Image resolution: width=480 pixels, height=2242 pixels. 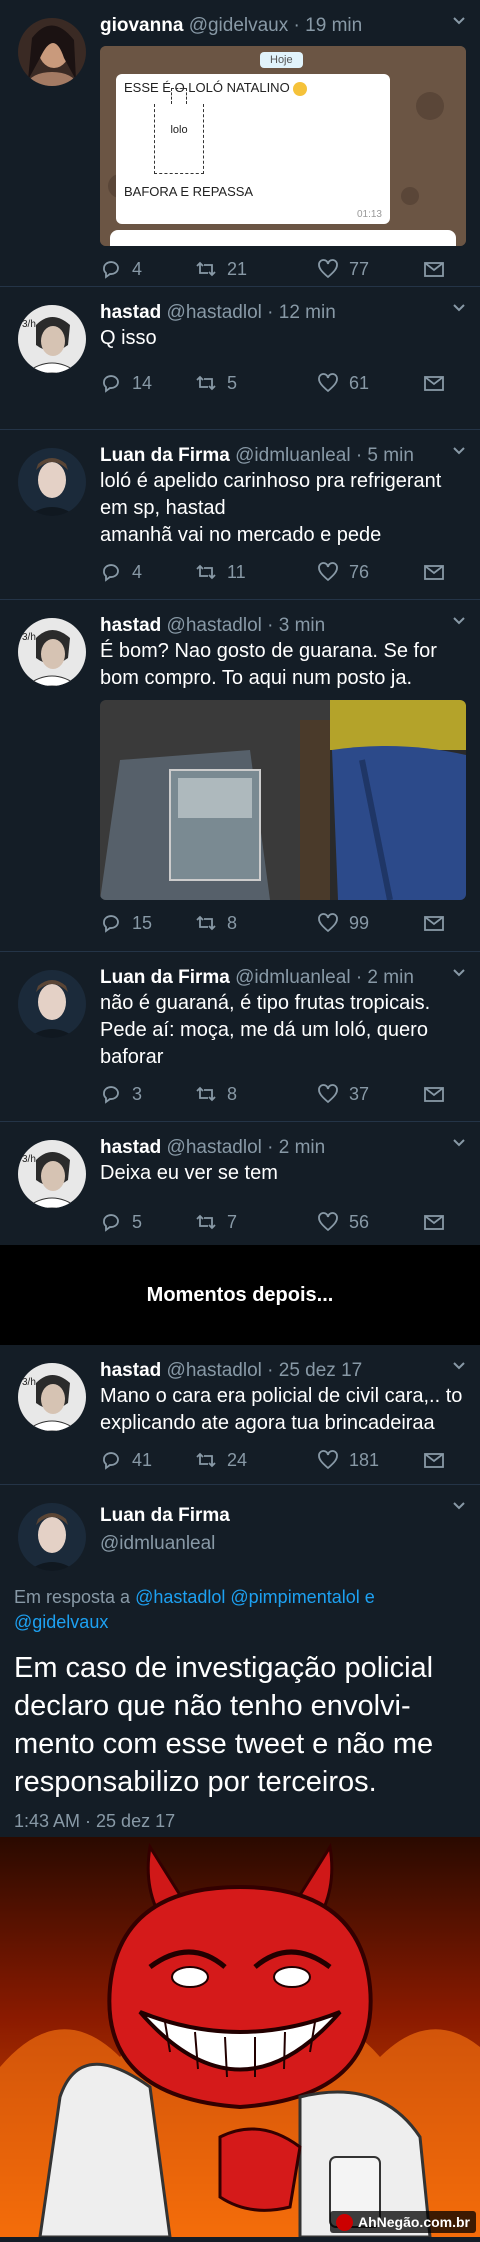 I want to click on retweet-button: 11, so click(x=256, y=572).